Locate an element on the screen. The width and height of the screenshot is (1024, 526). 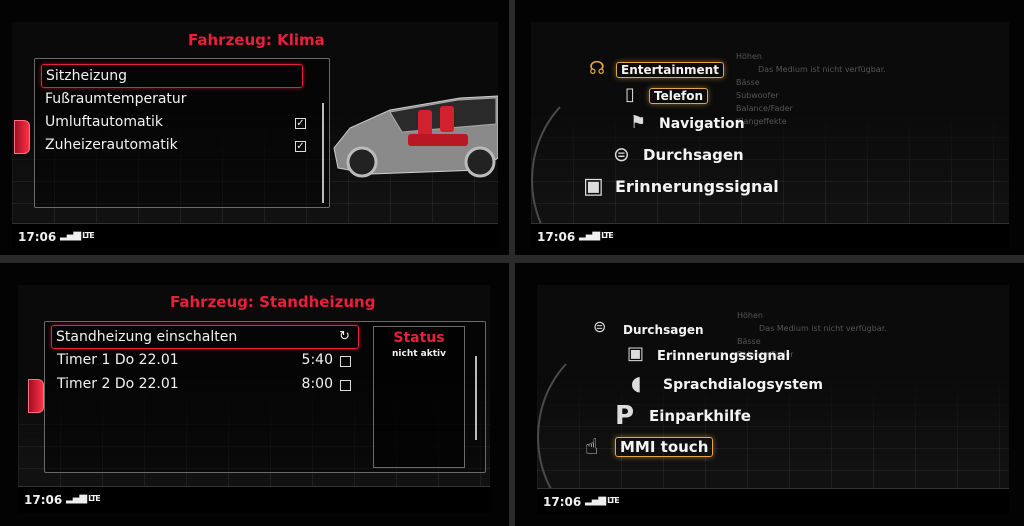
menu-item-navigation: Navigation is located at coordinates (702, 124).